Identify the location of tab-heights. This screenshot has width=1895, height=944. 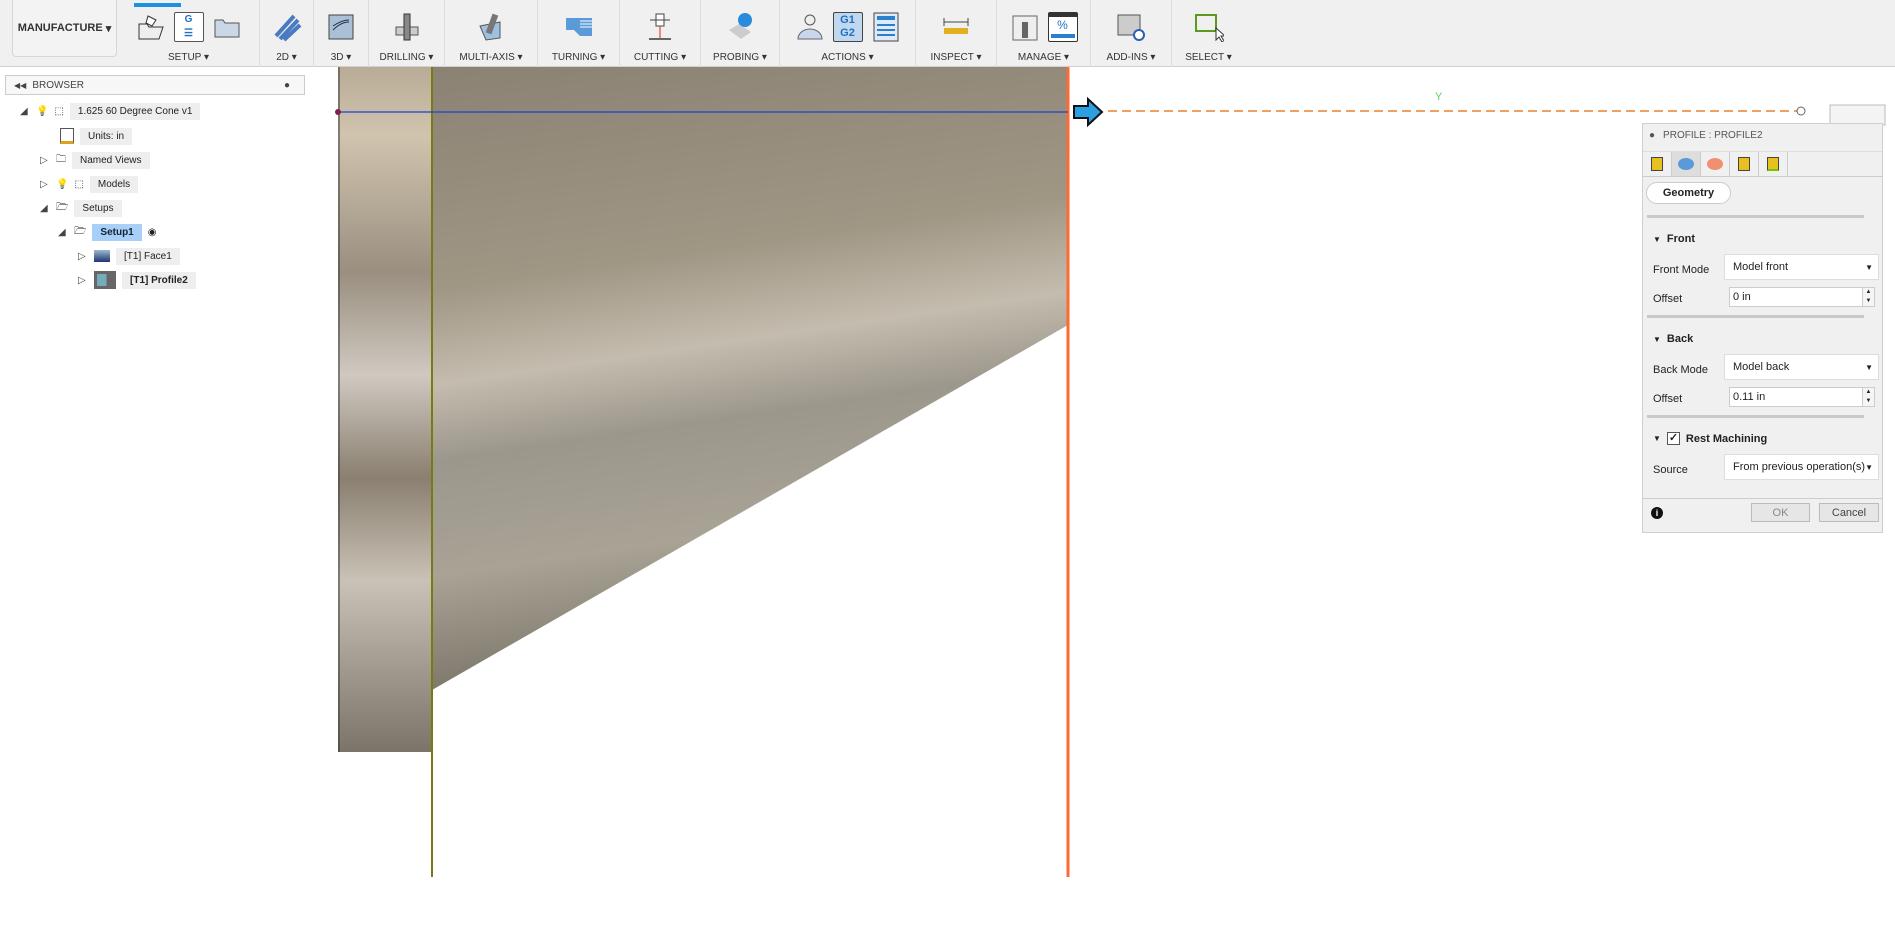
(1715, 164).